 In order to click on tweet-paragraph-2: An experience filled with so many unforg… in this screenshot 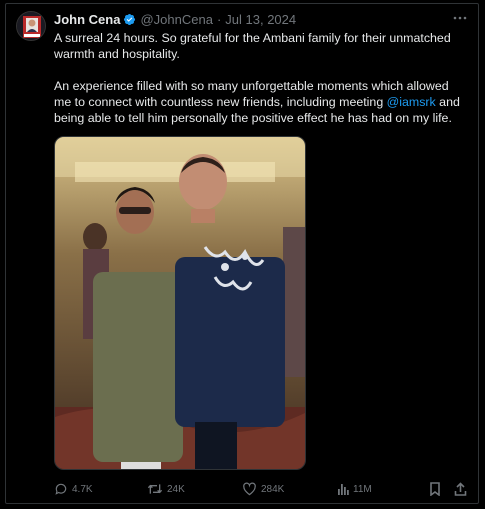, I will do `click(261, 102)`.